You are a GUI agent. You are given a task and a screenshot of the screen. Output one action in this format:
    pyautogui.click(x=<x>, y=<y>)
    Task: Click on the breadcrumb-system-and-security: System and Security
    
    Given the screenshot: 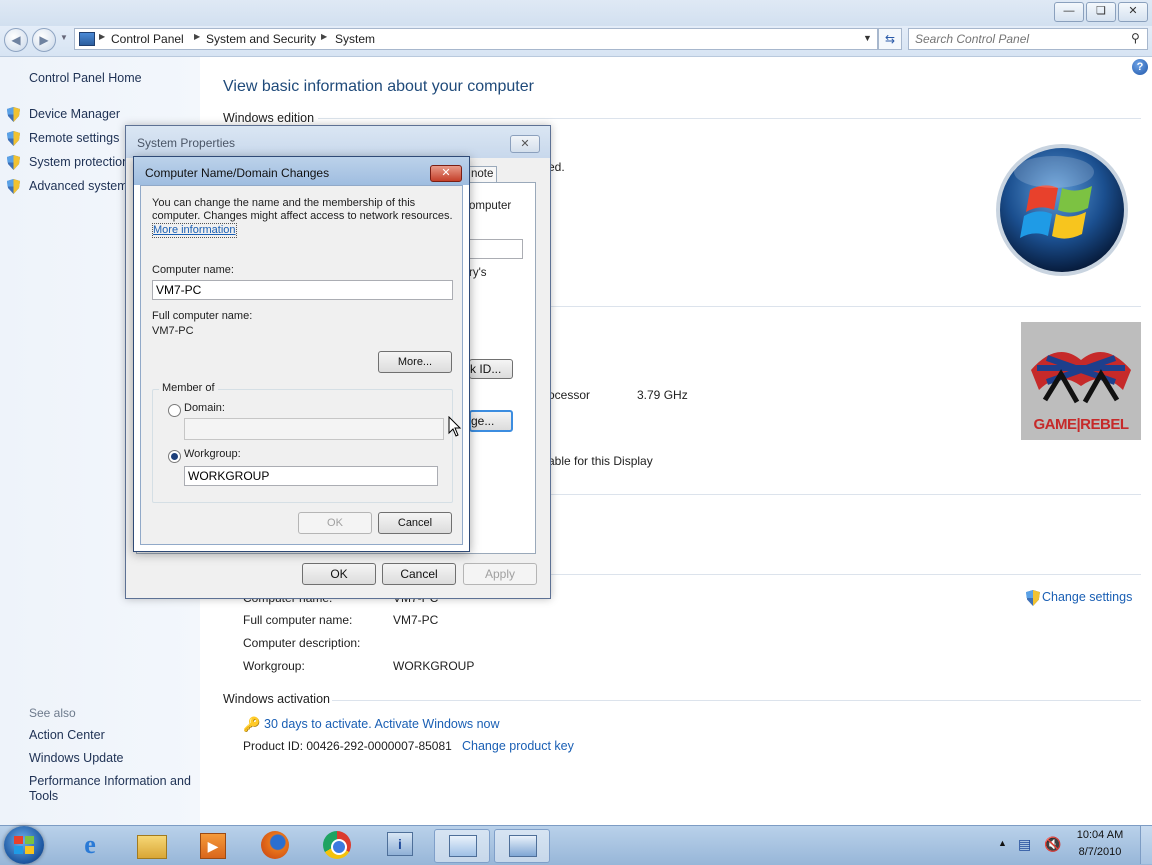 What is the action you would take?
    pyautogui.click(x=261, y=39)
    